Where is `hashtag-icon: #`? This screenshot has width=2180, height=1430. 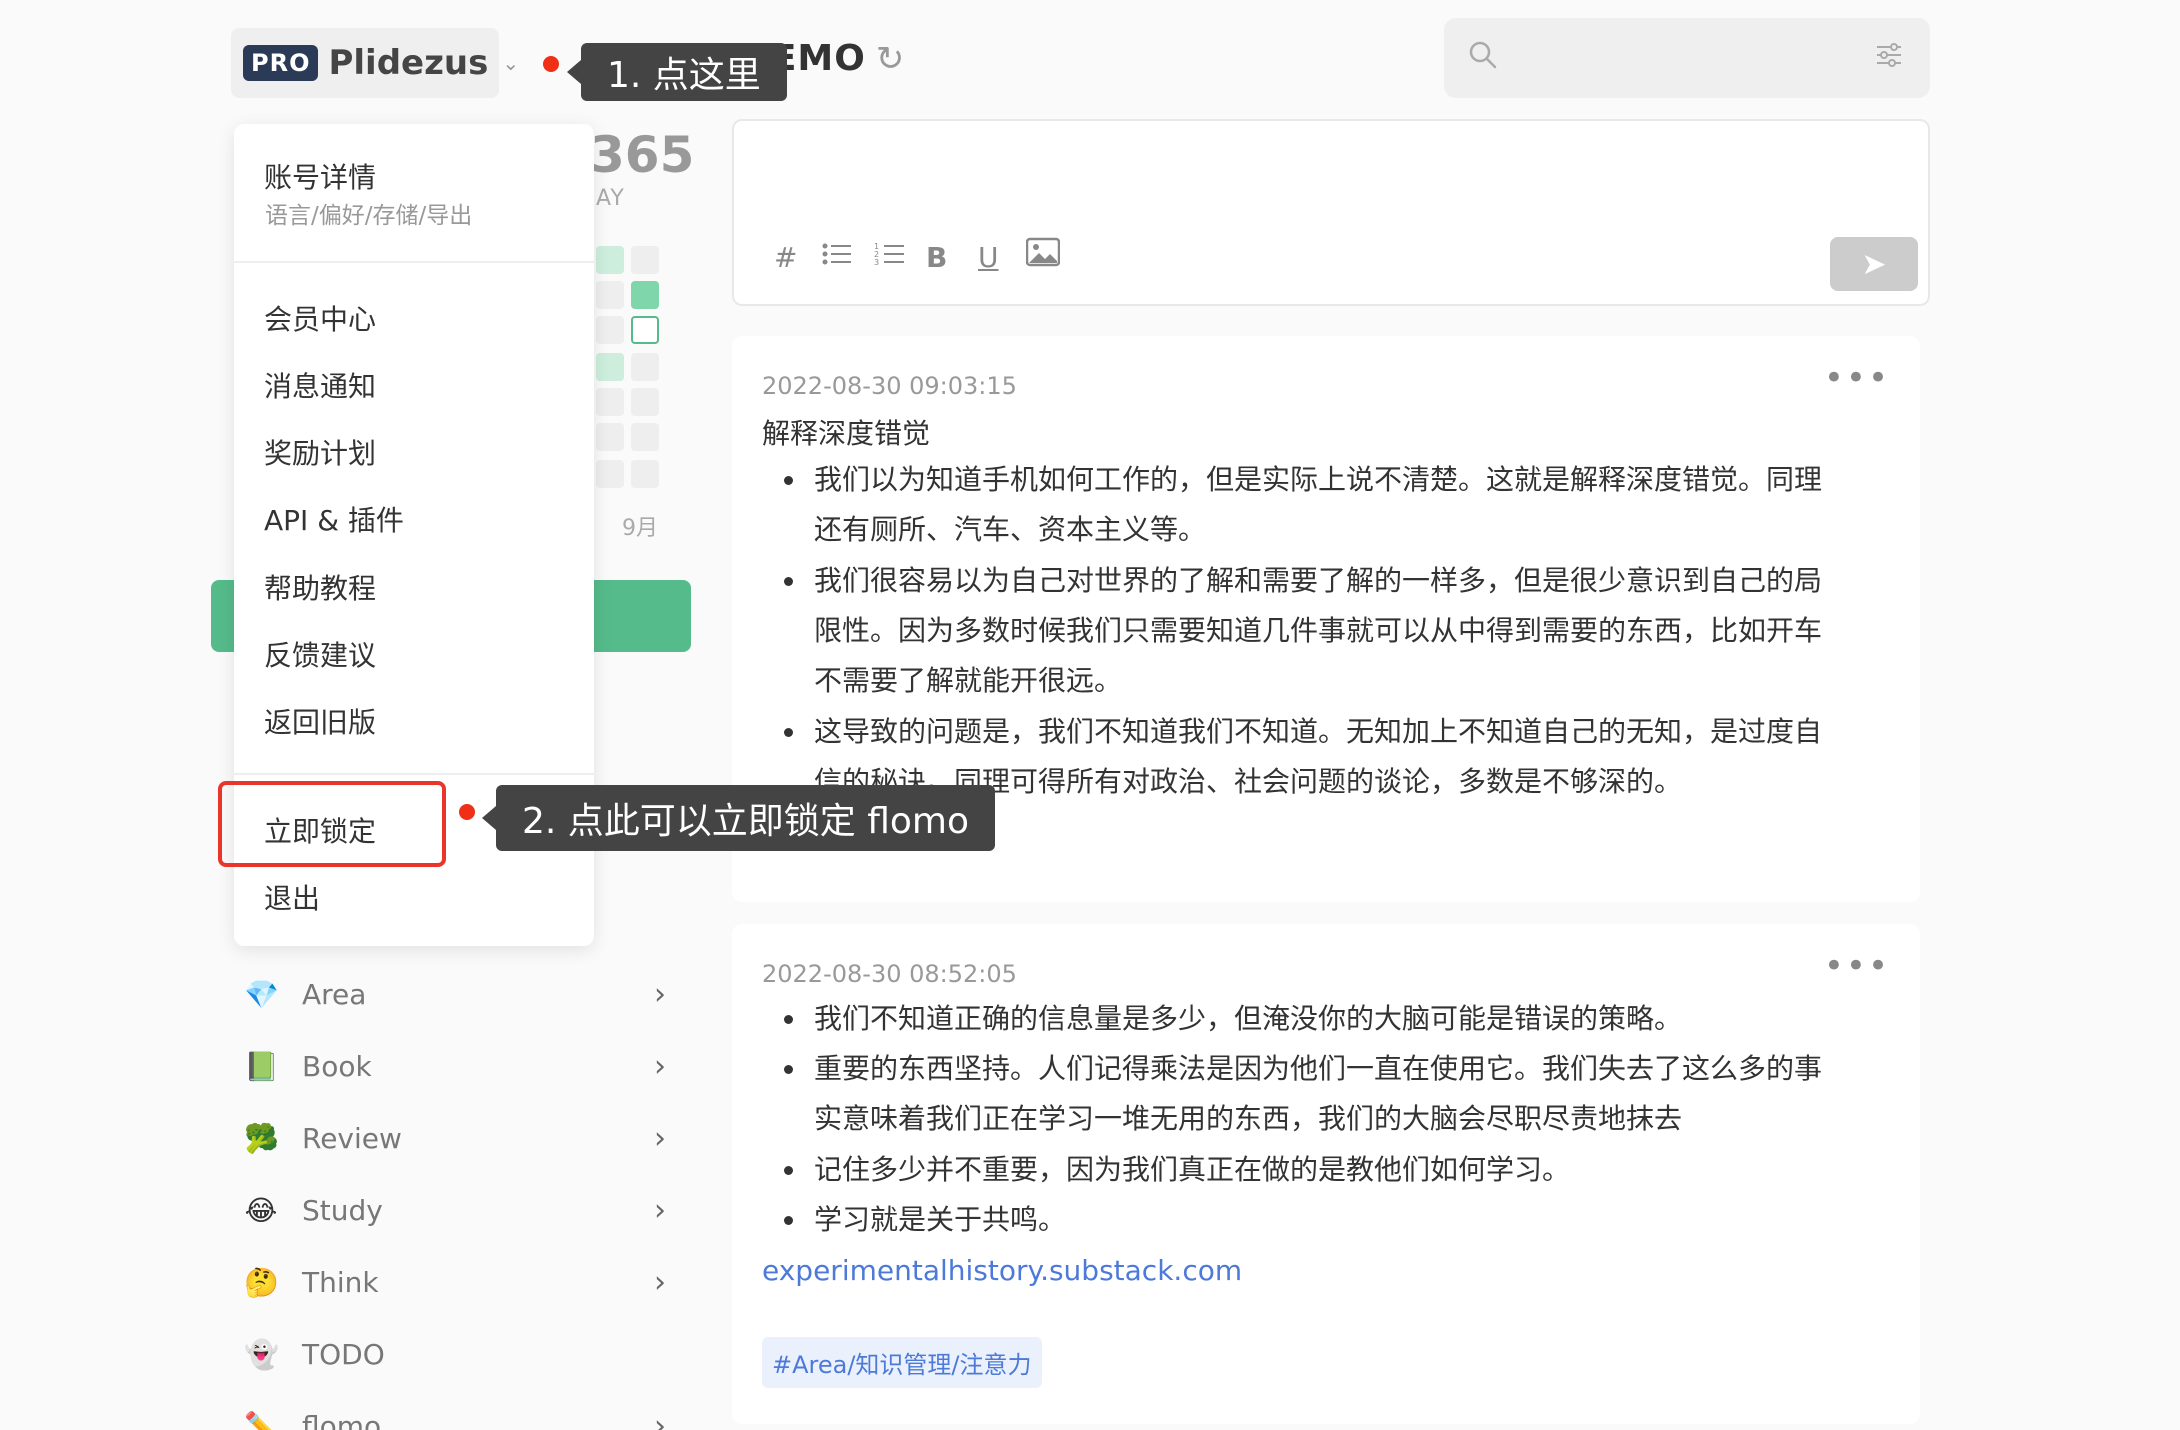 hashtag-icon: # is located at coordinates (785, 257).